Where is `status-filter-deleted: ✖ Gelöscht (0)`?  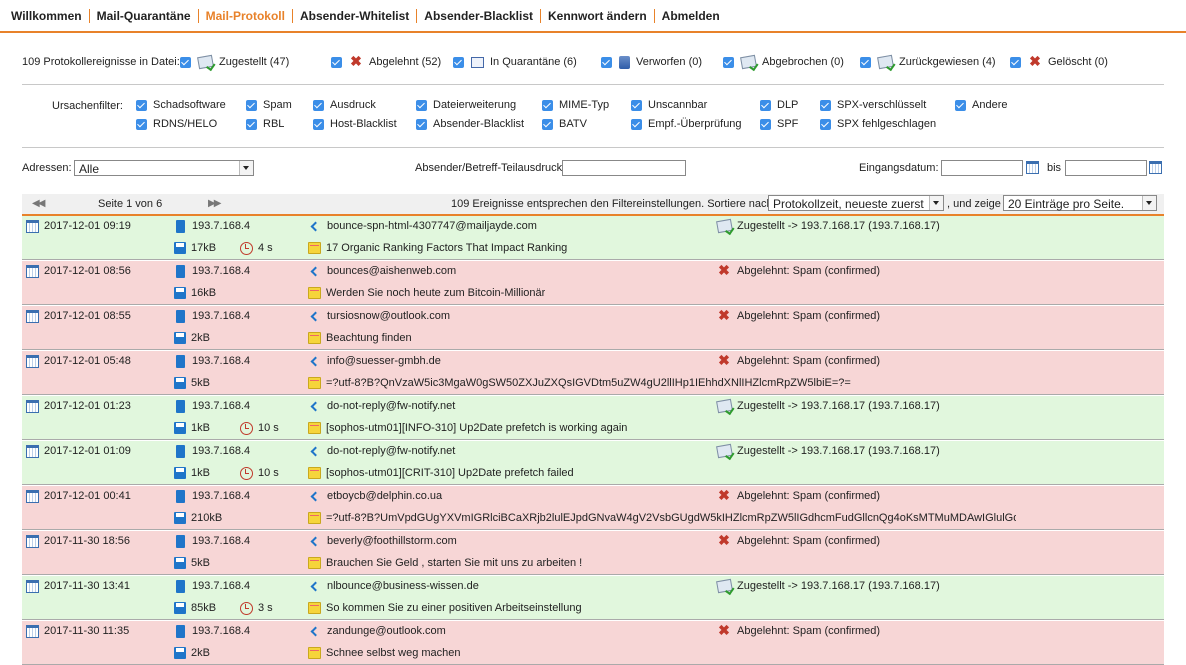
status-filter-deleted: ✖ Gelöscht (0) is located at coordinates (1059, 61).